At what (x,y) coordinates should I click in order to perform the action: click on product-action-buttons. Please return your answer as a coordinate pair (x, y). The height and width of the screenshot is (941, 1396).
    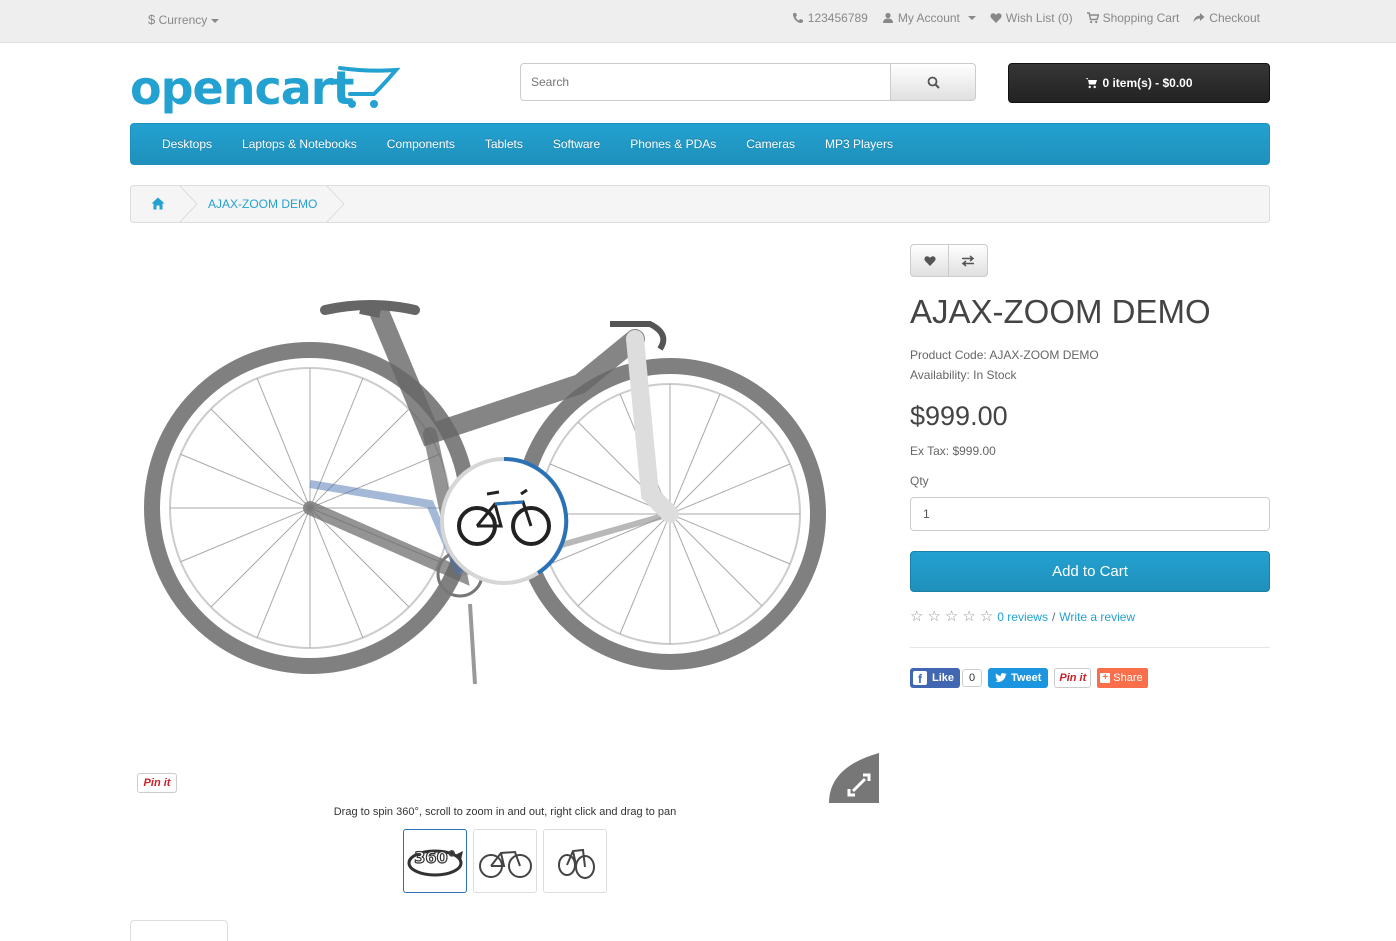
    Looking at the image, I should click on (949, 260).